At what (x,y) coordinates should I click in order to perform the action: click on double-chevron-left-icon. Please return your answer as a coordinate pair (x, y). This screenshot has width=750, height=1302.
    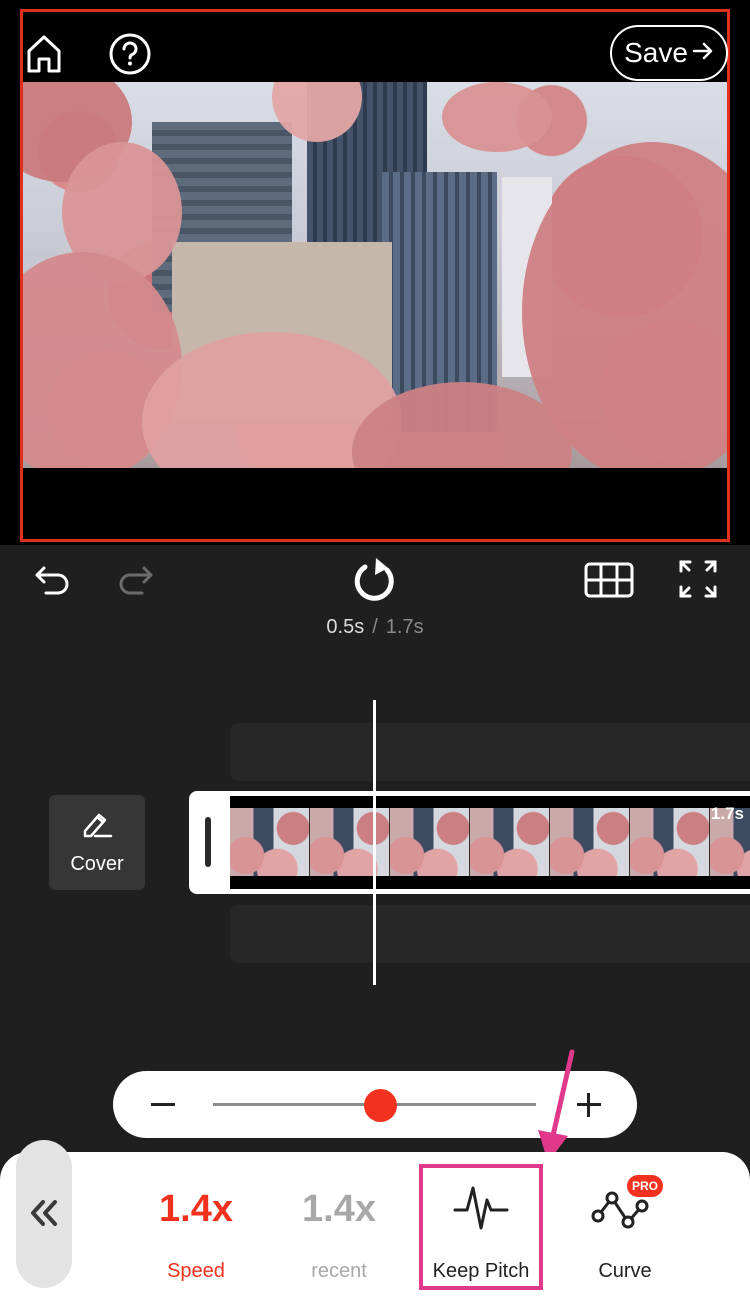
    Looking at the image, I should click on (44, 1214).